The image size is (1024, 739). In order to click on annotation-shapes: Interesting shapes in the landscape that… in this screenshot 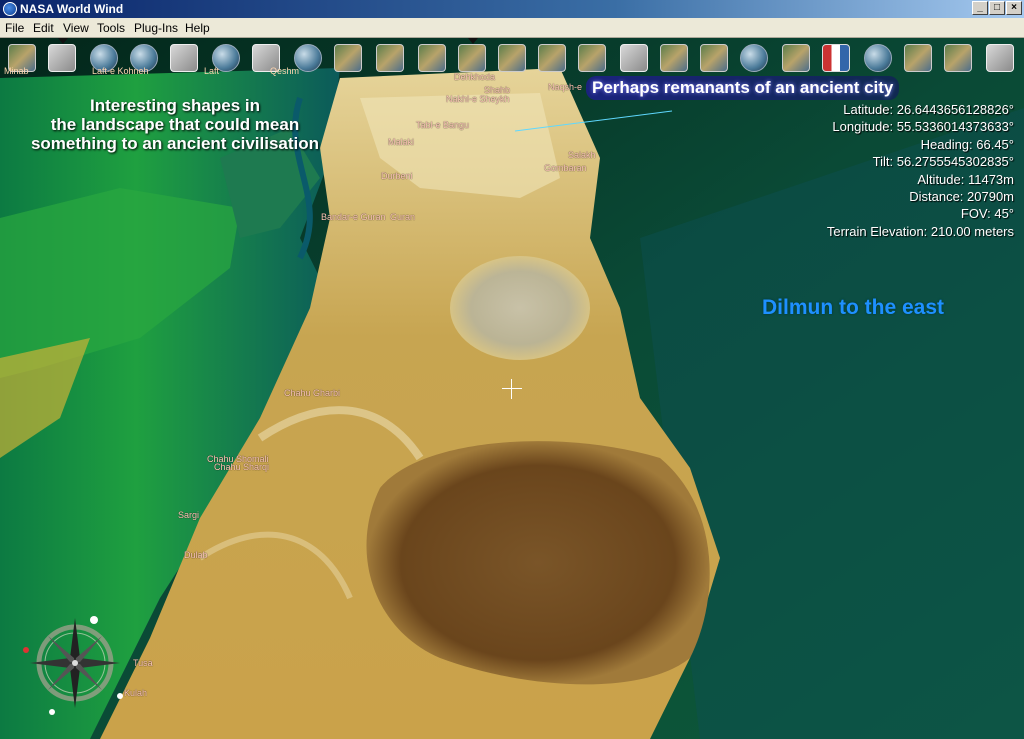, I will do `click(175, 124)`.